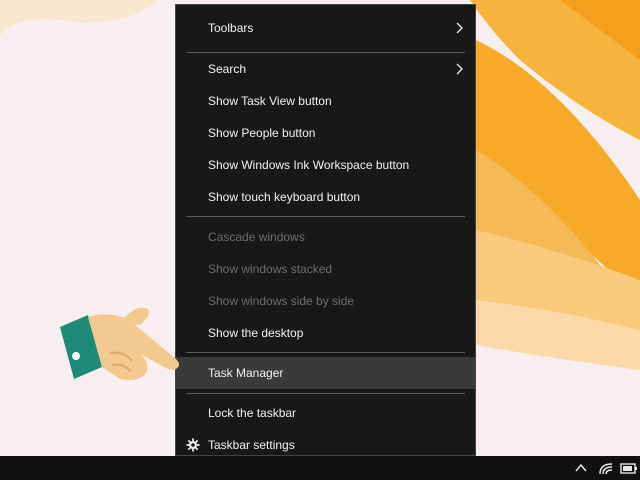 The width and height of the screenshot is (640, 480). I want to click on menu-item-label: Show Windows Ink Workspace button, so click(309, 165).